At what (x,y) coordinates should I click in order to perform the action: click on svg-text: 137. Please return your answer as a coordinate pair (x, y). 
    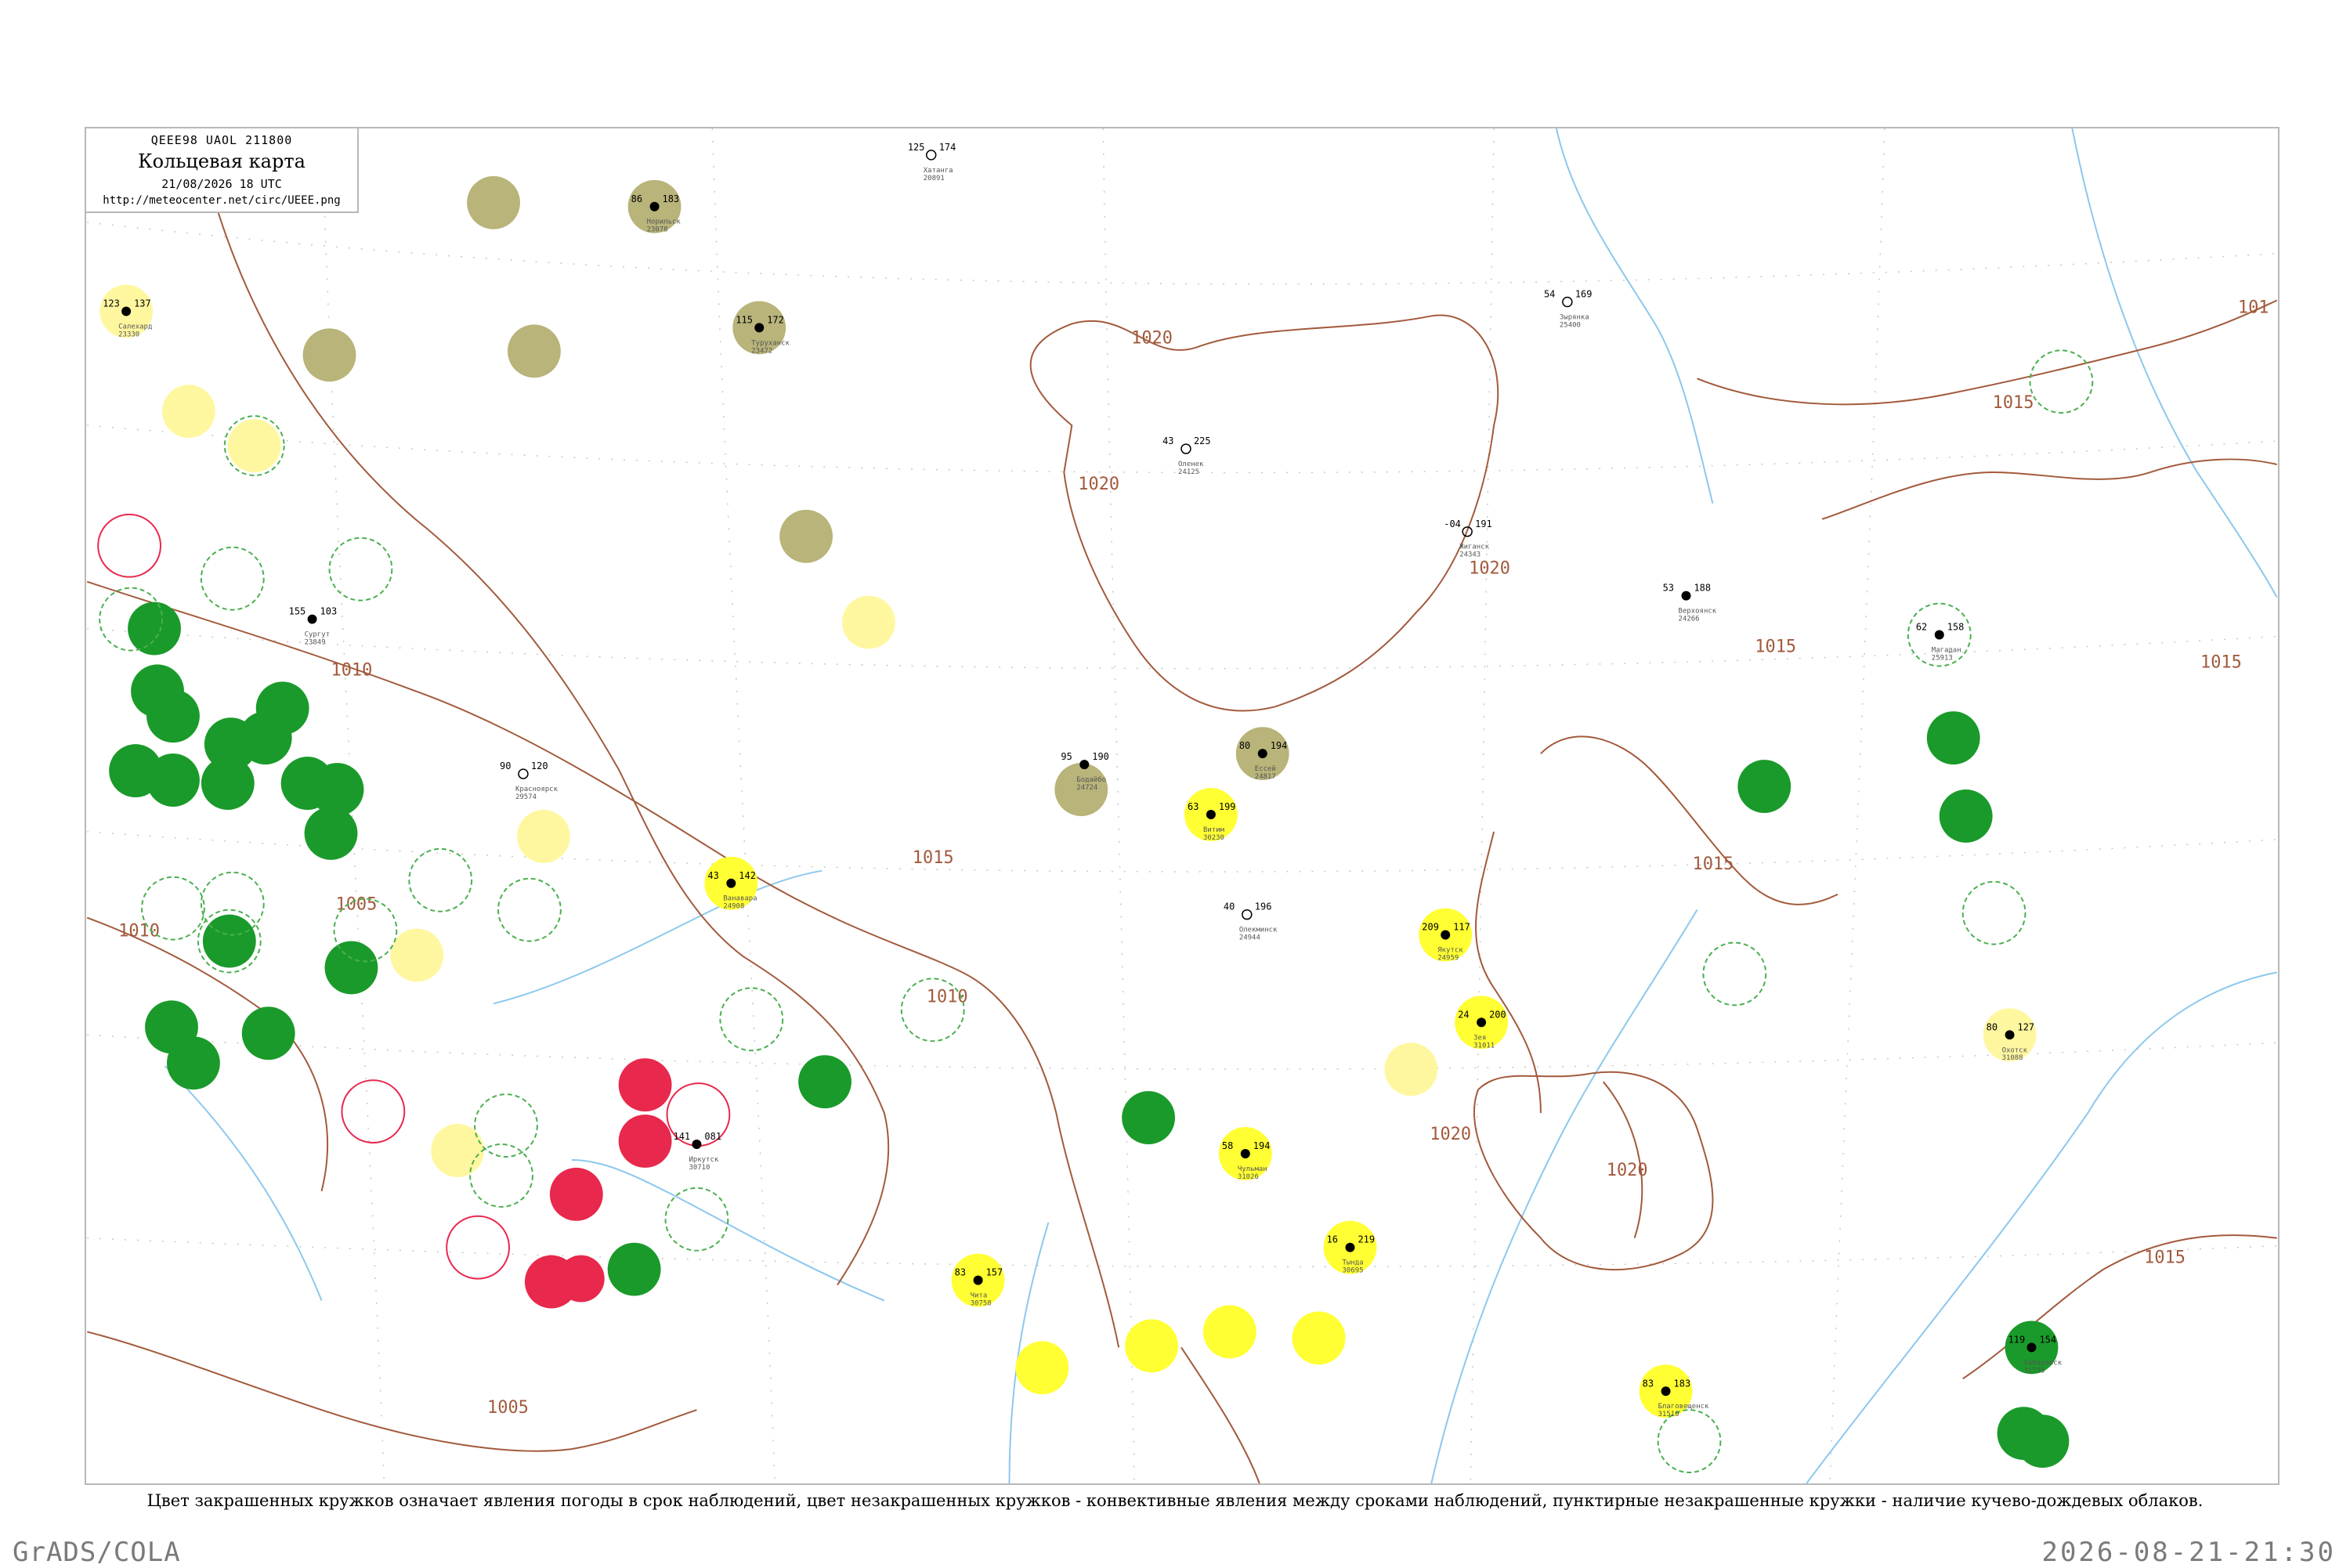
    Looking at the image, I should click on (142, 303).